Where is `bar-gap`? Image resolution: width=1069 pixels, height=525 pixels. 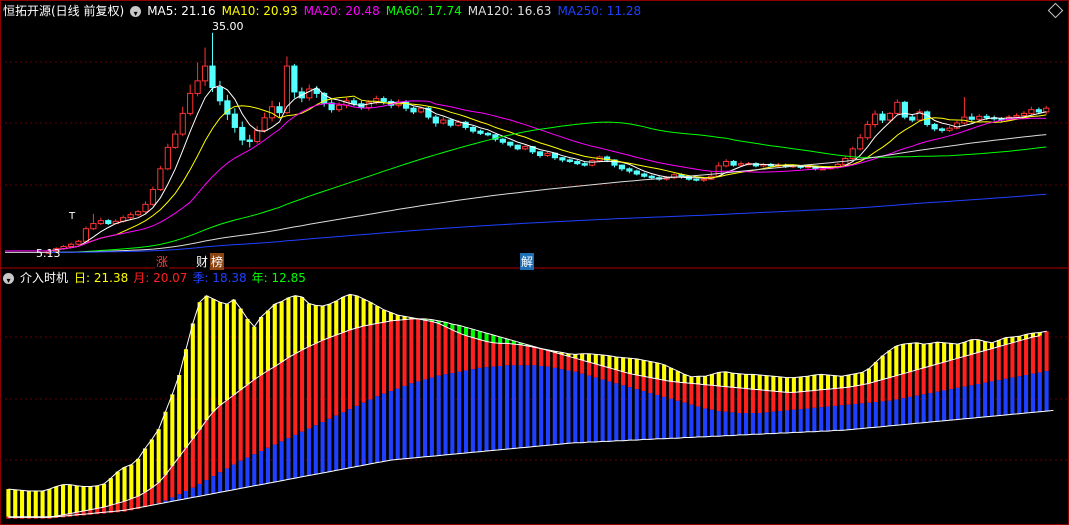
bar-gap is located at coordinates (486, 337).